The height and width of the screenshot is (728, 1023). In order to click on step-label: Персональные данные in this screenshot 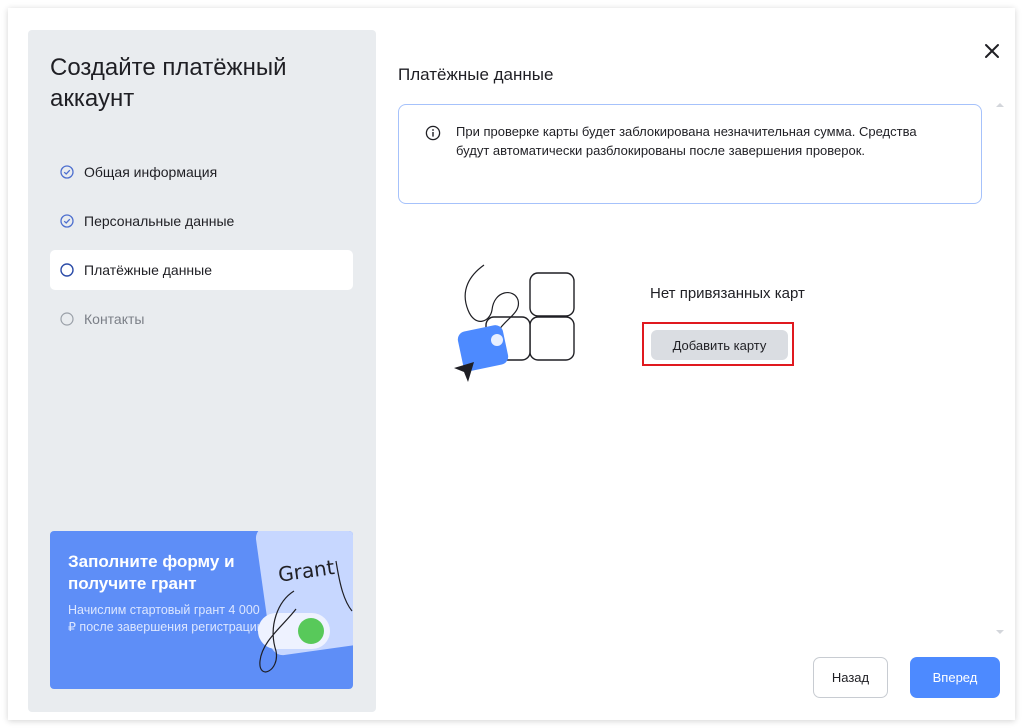, I will do `click(159, 221)`.